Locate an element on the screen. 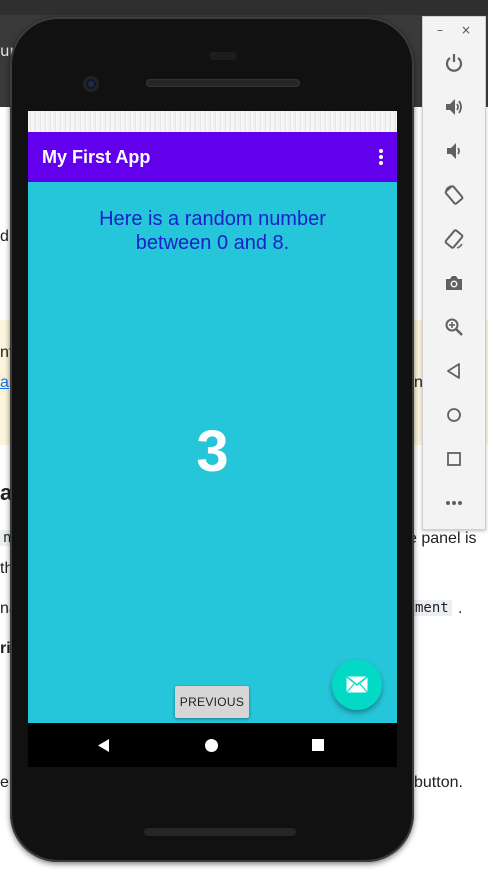  bottom-speaker is located at coordinates (220, 832).